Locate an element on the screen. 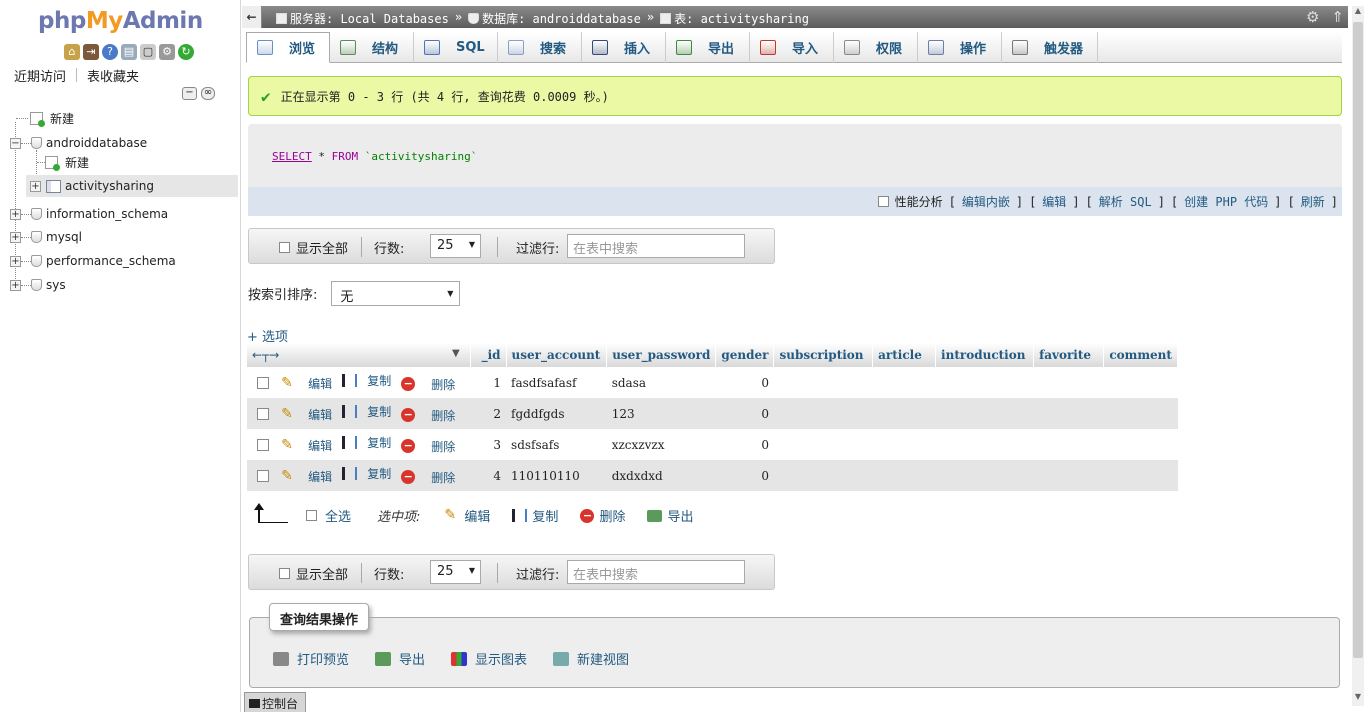  print-preview-link: 打印预览 is located at coordinates (323, 658).